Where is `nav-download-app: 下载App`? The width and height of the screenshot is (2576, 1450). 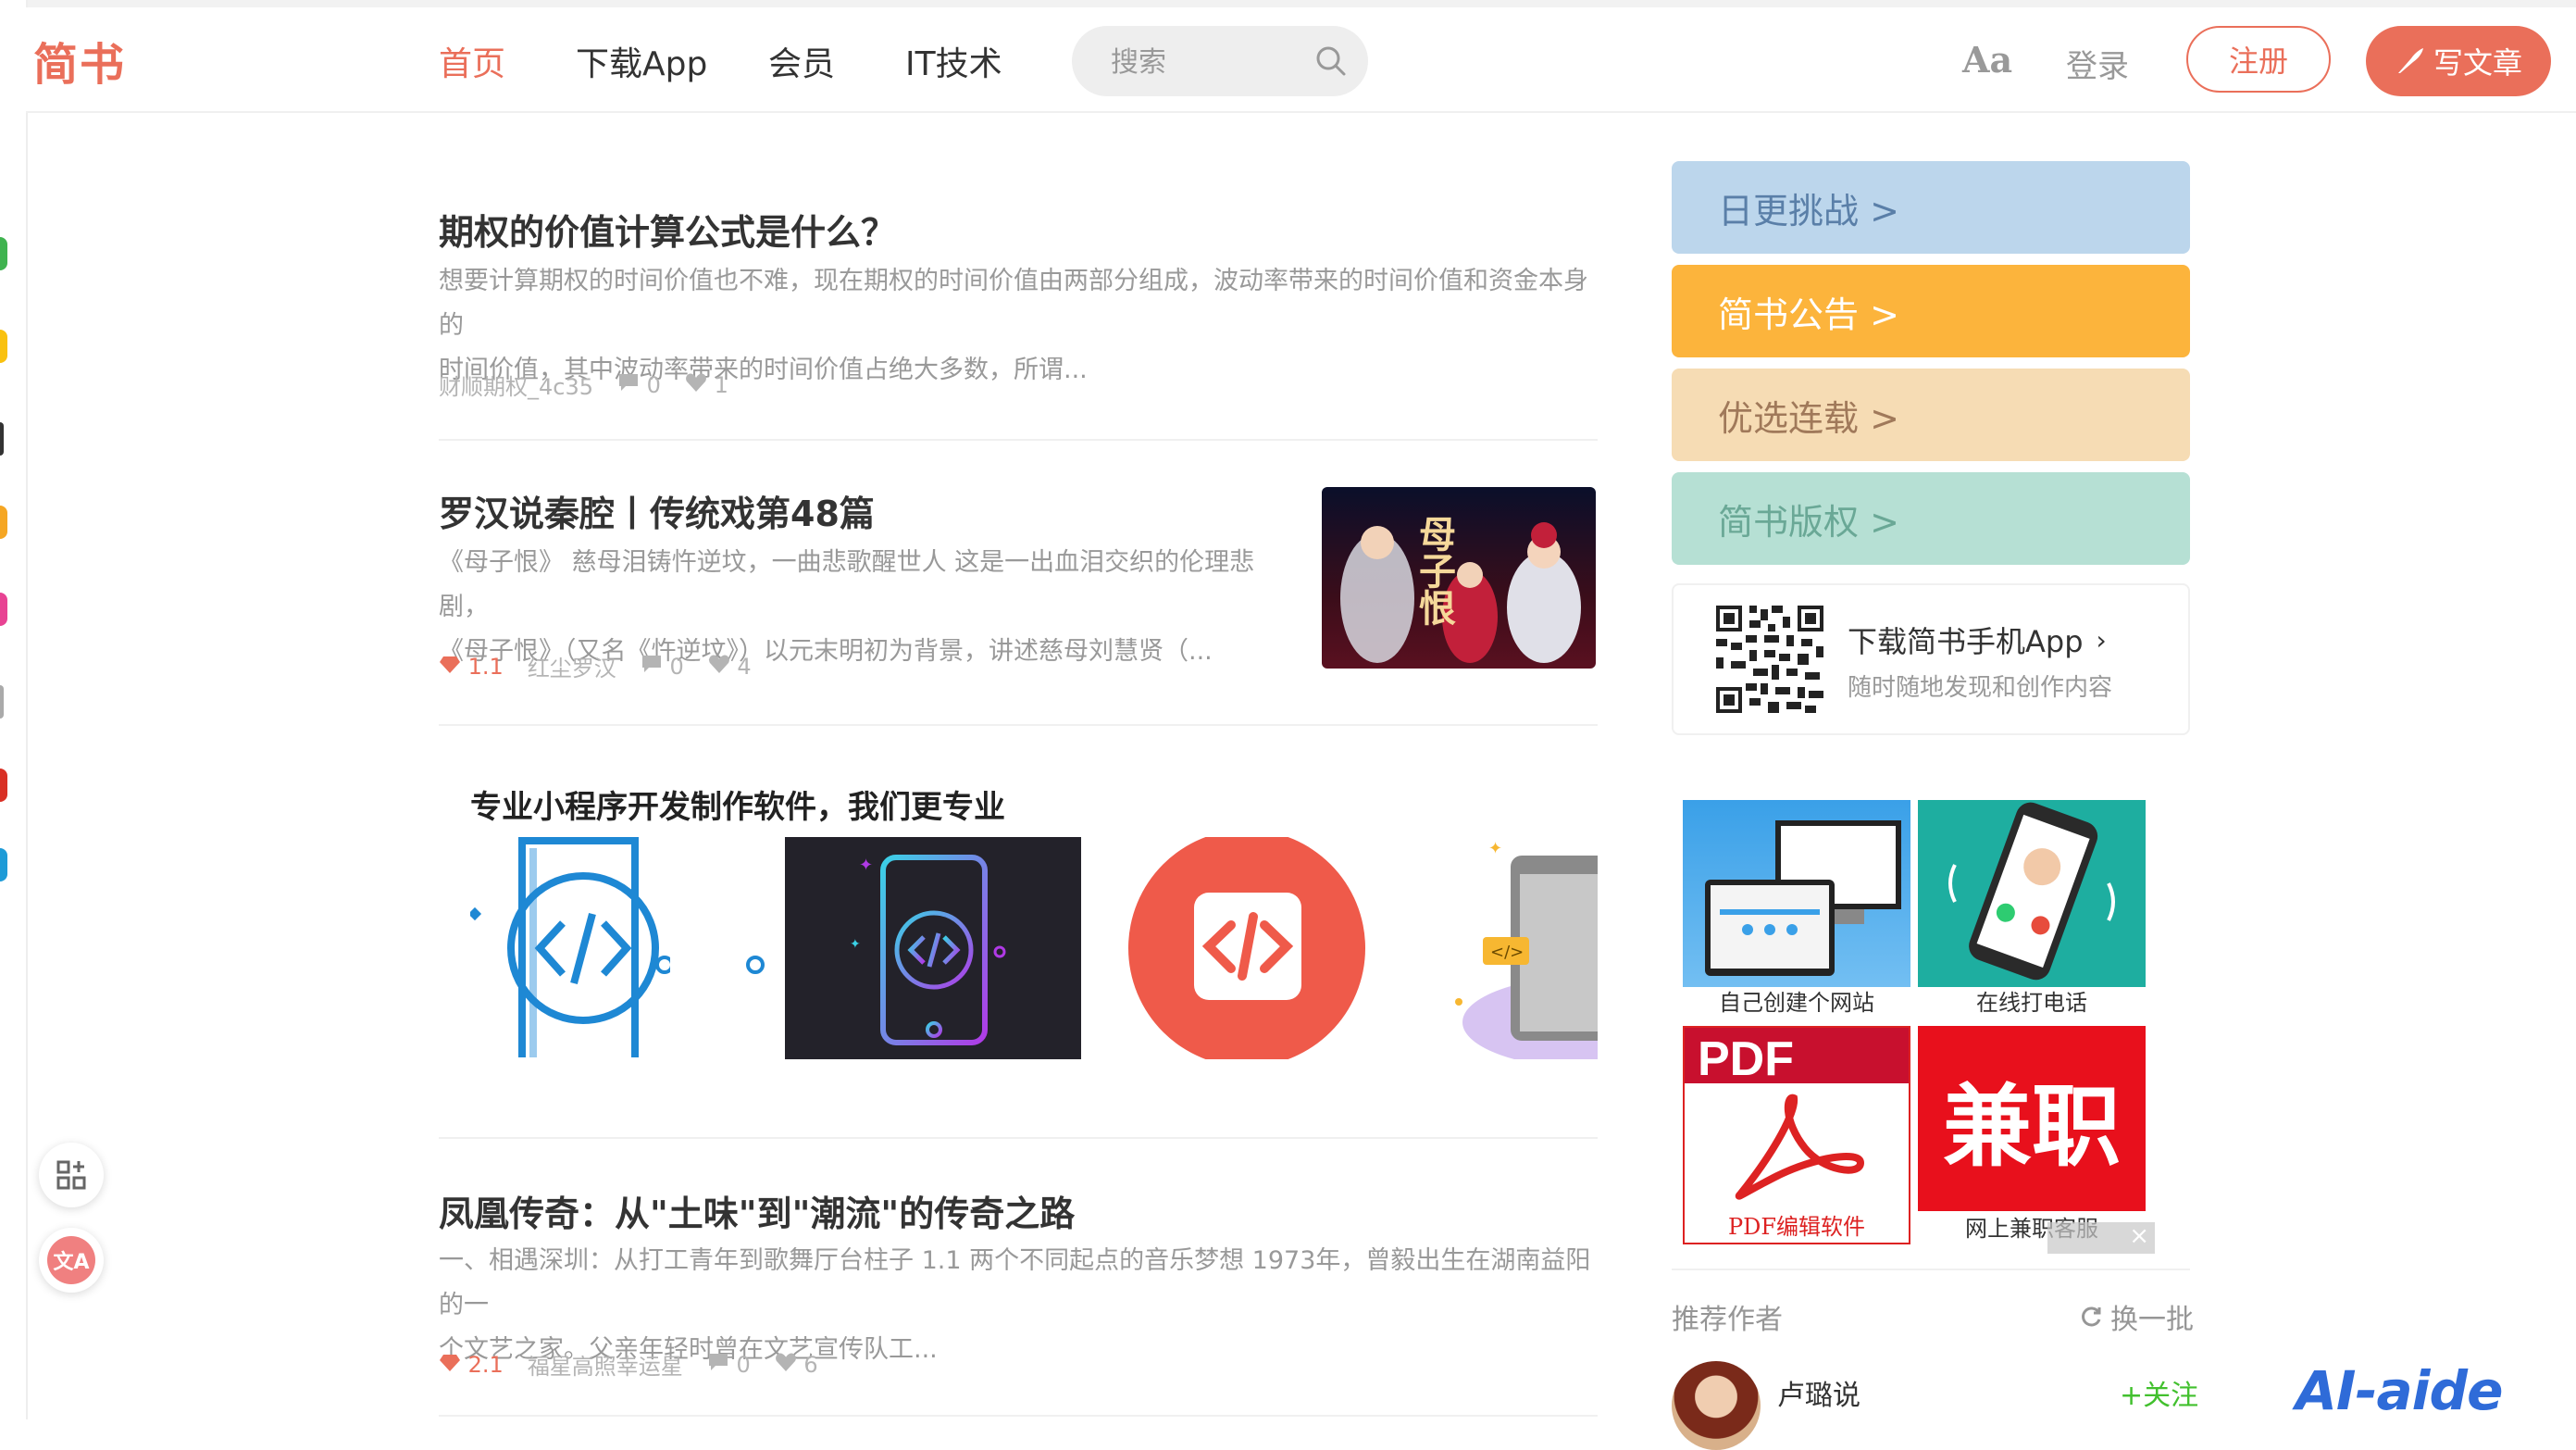
nav-download-app: 下载App is located at coordinates (641, 61).